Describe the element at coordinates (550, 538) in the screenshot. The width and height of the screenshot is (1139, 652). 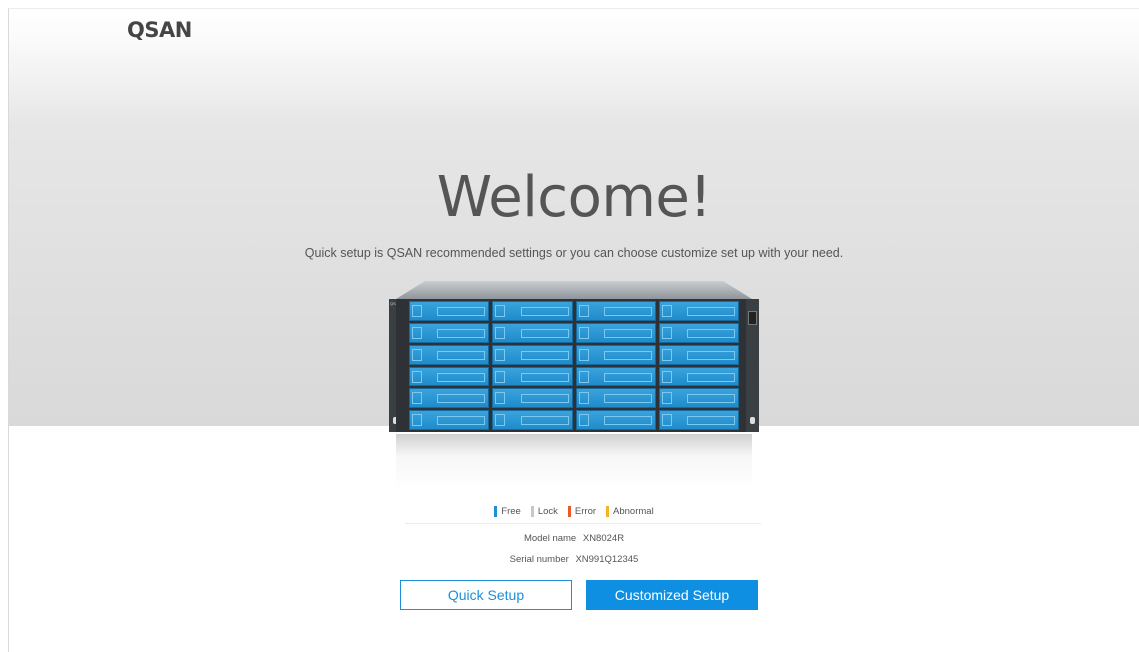
I see `model-name-label: Model name` at that location.